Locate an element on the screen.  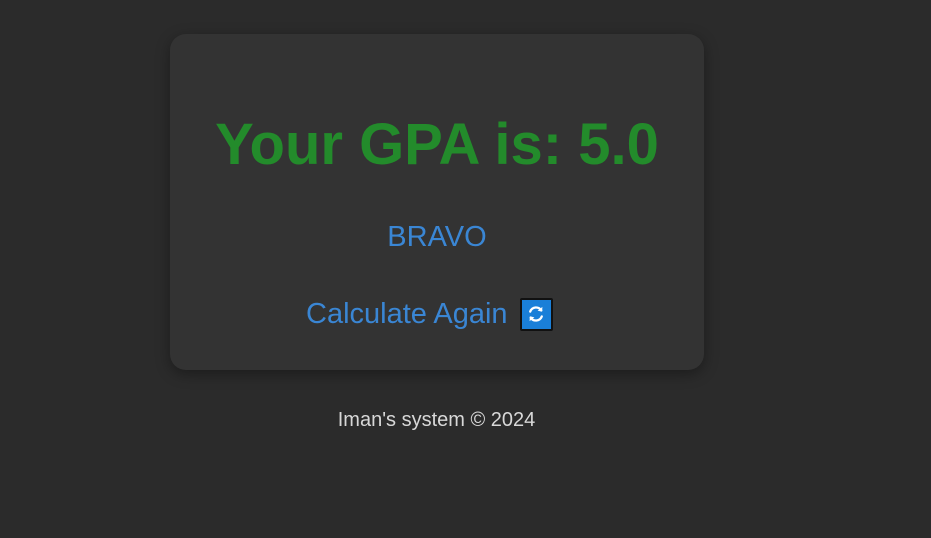
gpa-message: BRAVO is located at coordinates (437, 237).